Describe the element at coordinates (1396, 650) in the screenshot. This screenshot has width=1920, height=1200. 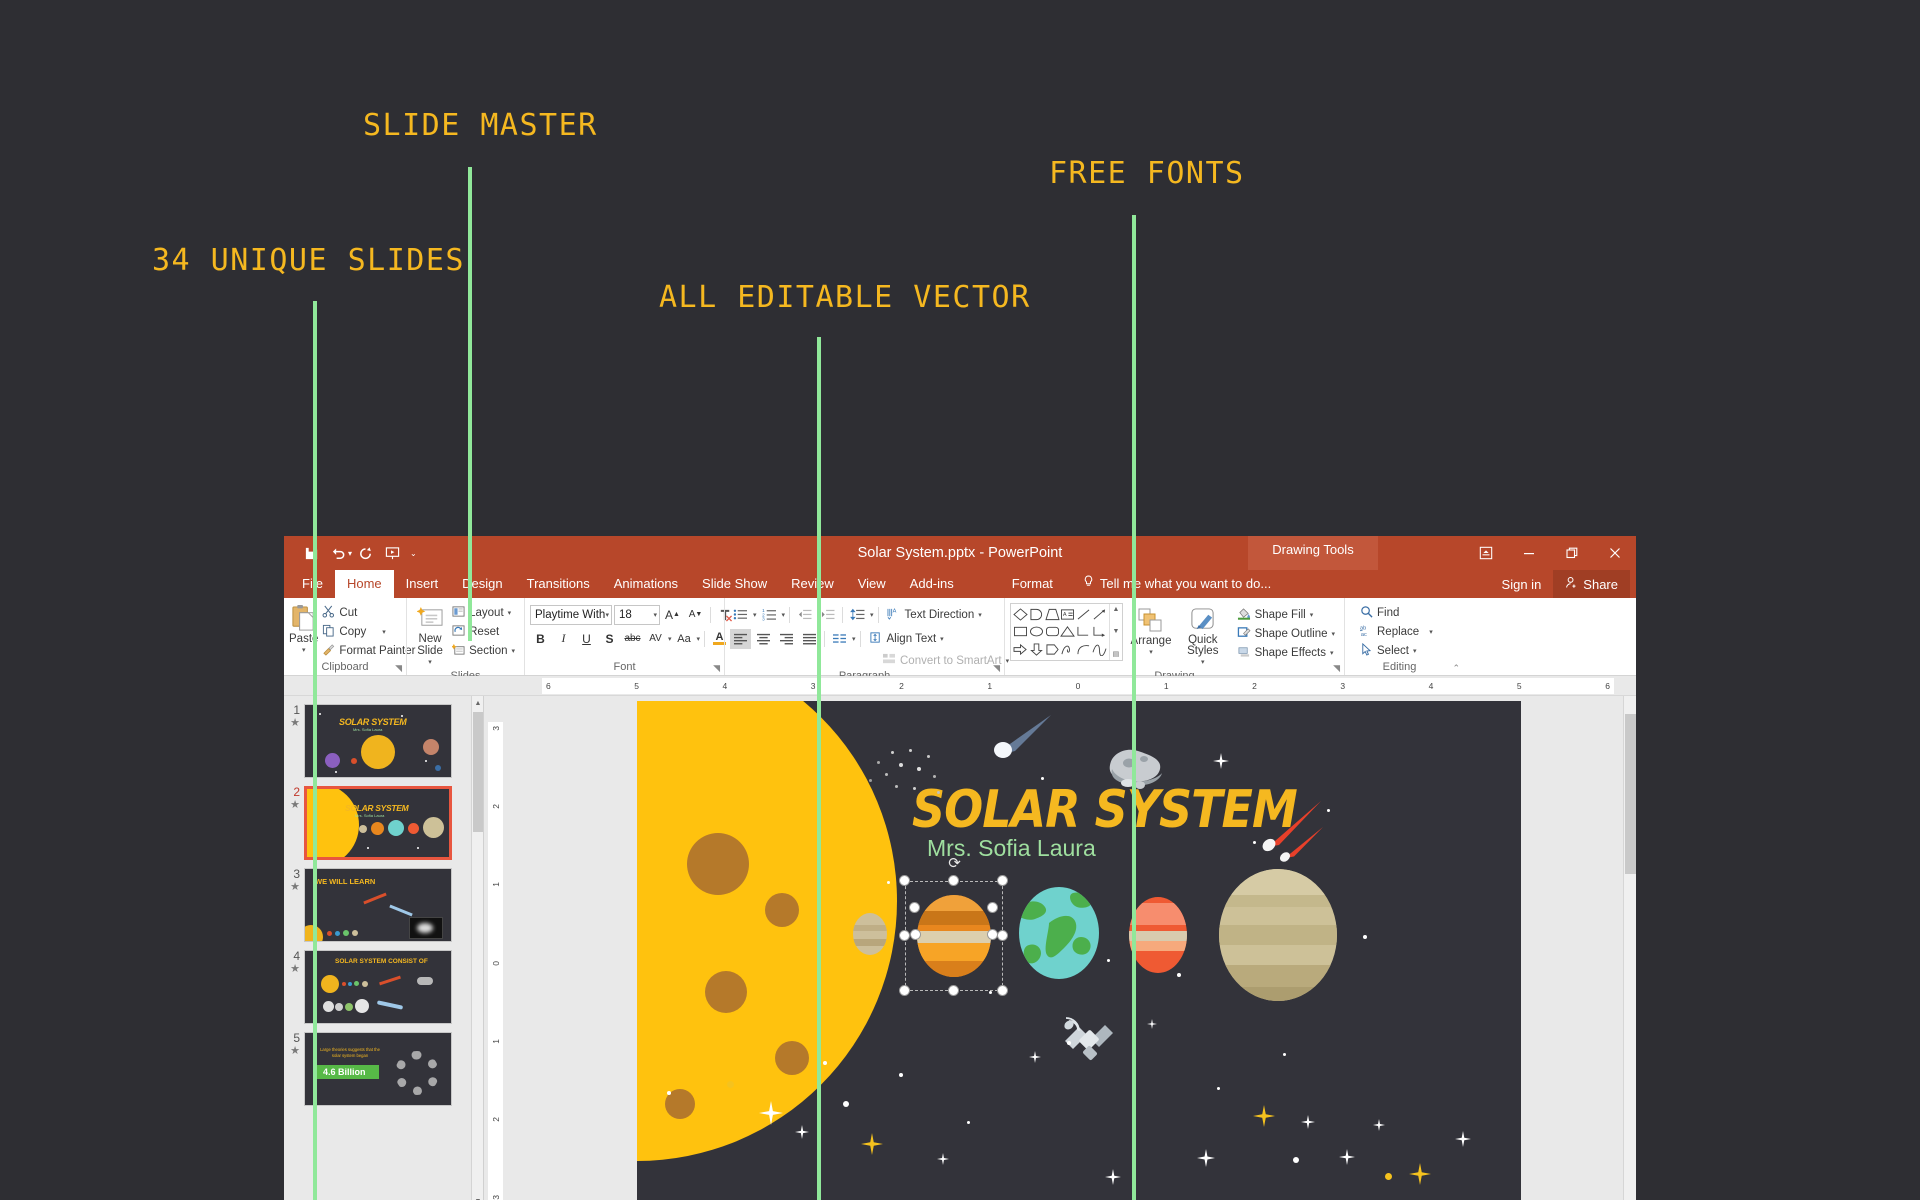
I see `select-button: Select ▾` at that location.